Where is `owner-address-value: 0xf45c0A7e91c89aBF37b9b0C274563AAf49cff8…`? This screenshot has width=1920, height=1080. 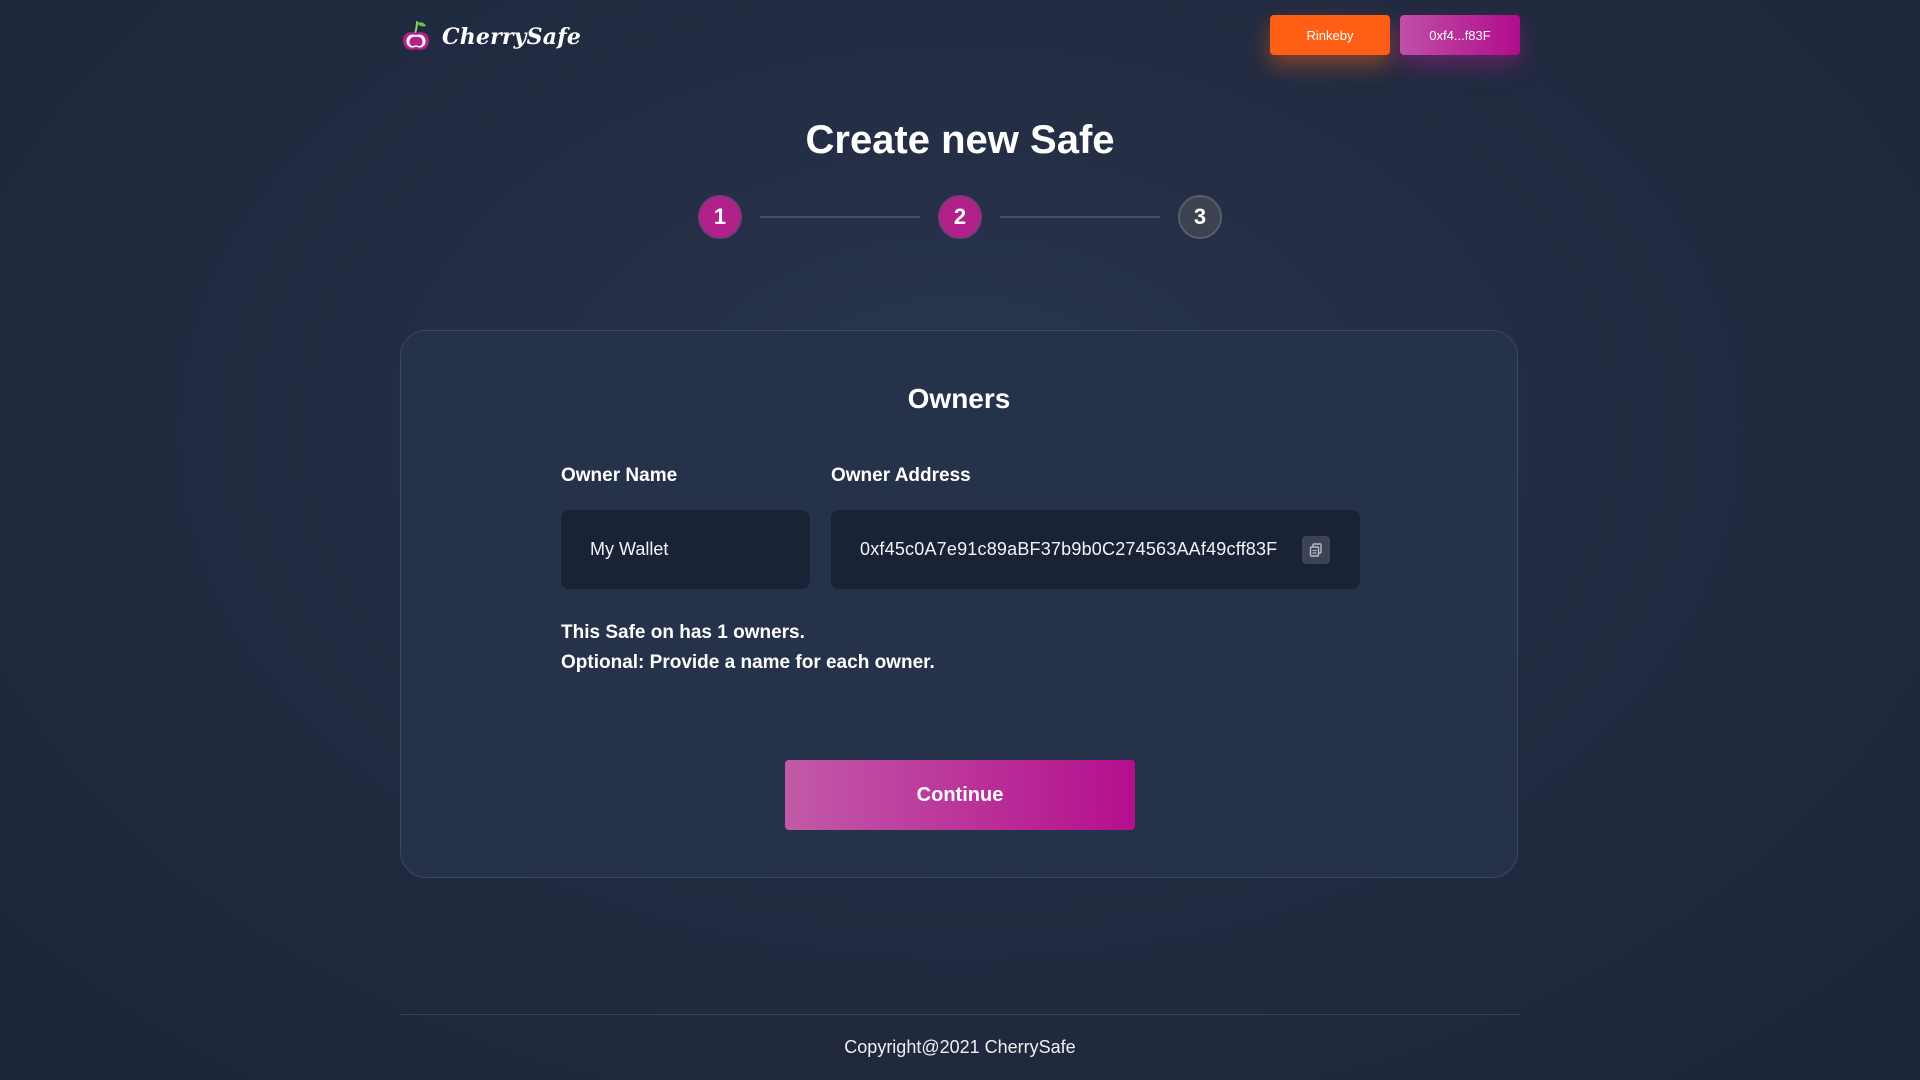 owner-address-value: 0xf45c0A7e91c89aBF37b9b0C274563AAf49cff8… is located at coordinates (1069, 549).